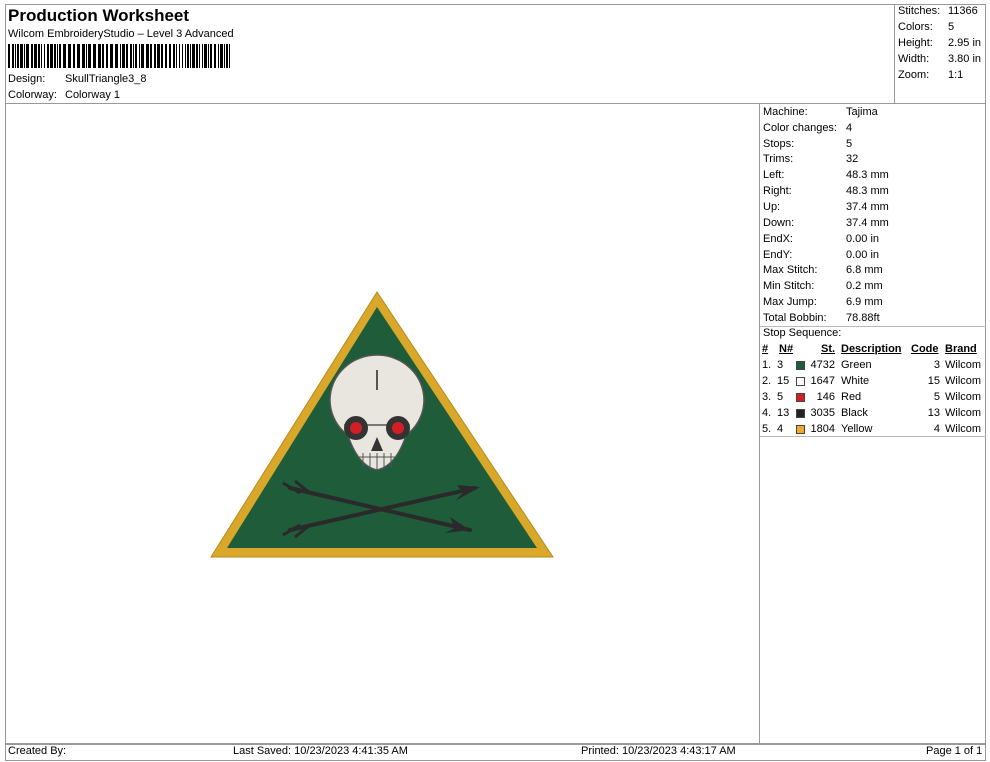  Describe the element at coordinates (772, 207) in the screenshot. I see `property-label: Up:` at that location.